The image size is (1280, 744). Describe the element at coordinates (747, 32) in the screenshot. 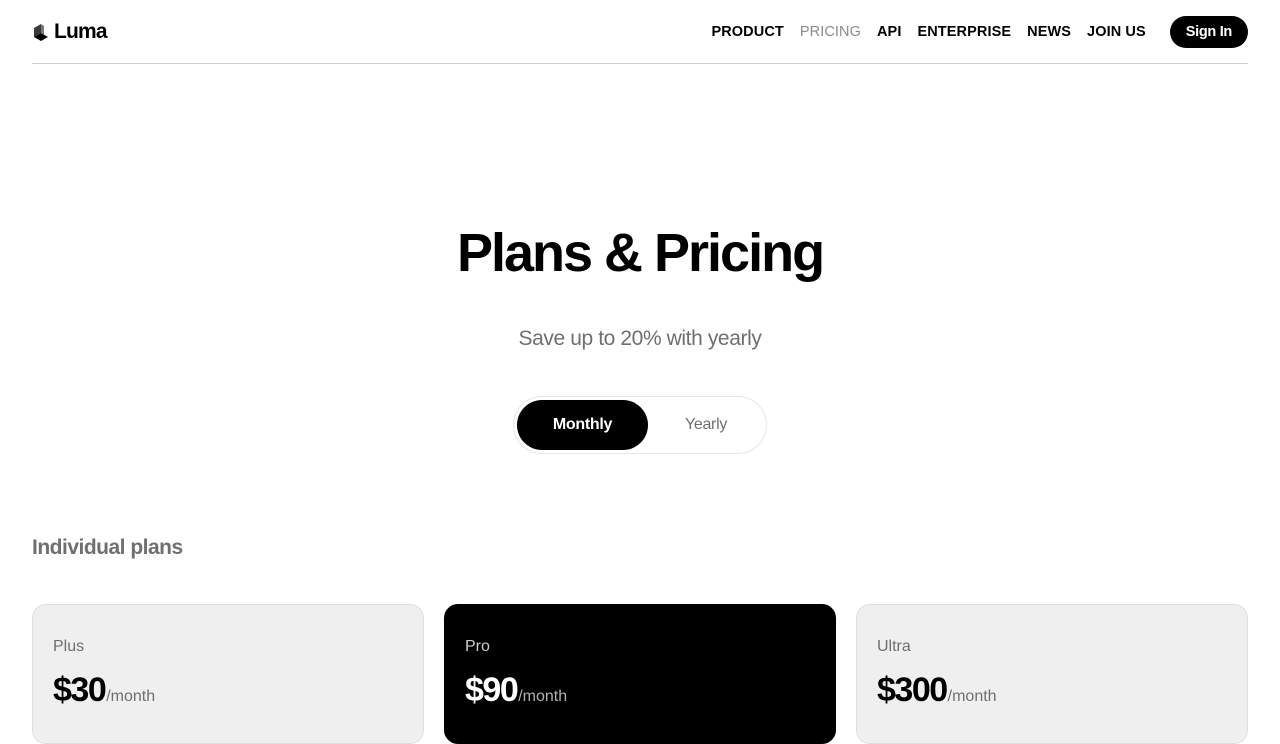

I see `nav-item-product: PRODUCT` at that location.